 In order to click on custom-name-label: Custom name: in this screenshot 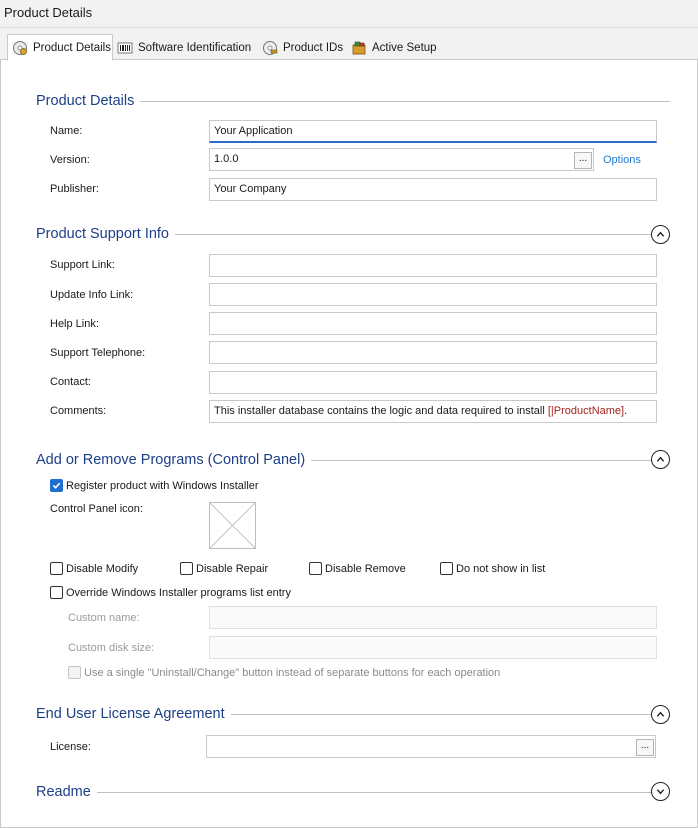, I will do `click(104, 618)`.